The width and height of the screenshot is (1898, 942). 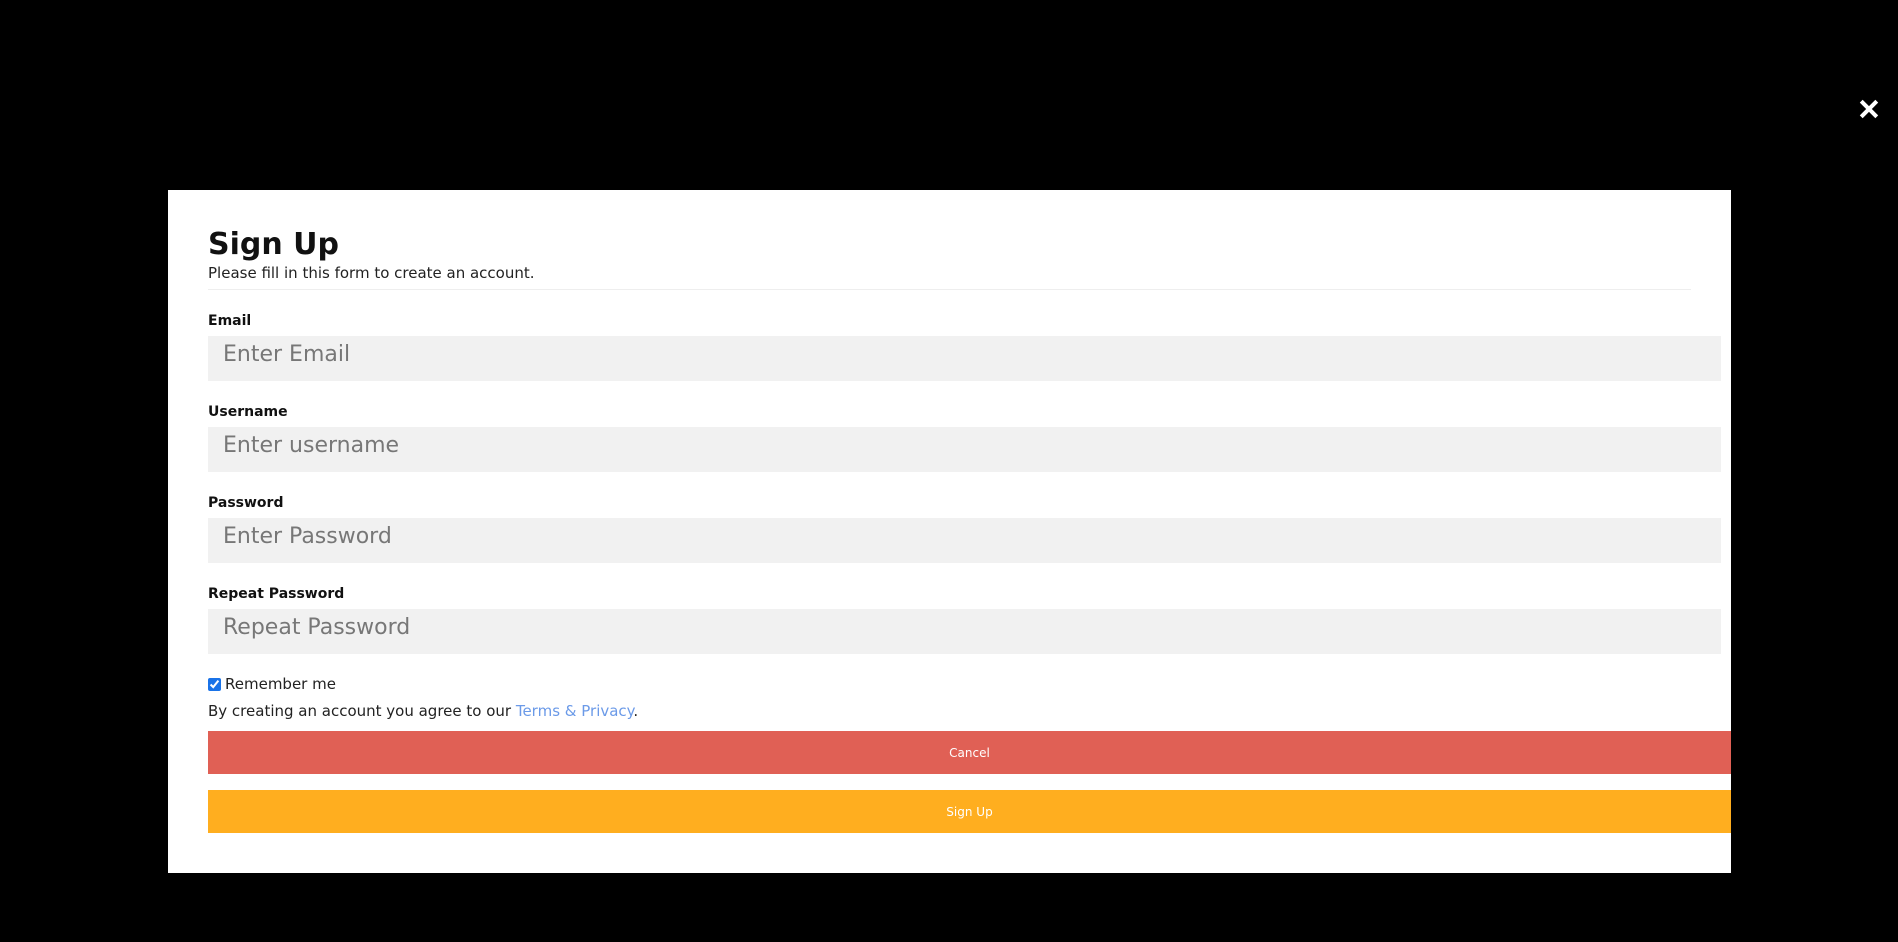 What do you see at coordinates (214, 684) in the screenshot?
I see `remember-me-checkbox` at bounding box center [214, 684].